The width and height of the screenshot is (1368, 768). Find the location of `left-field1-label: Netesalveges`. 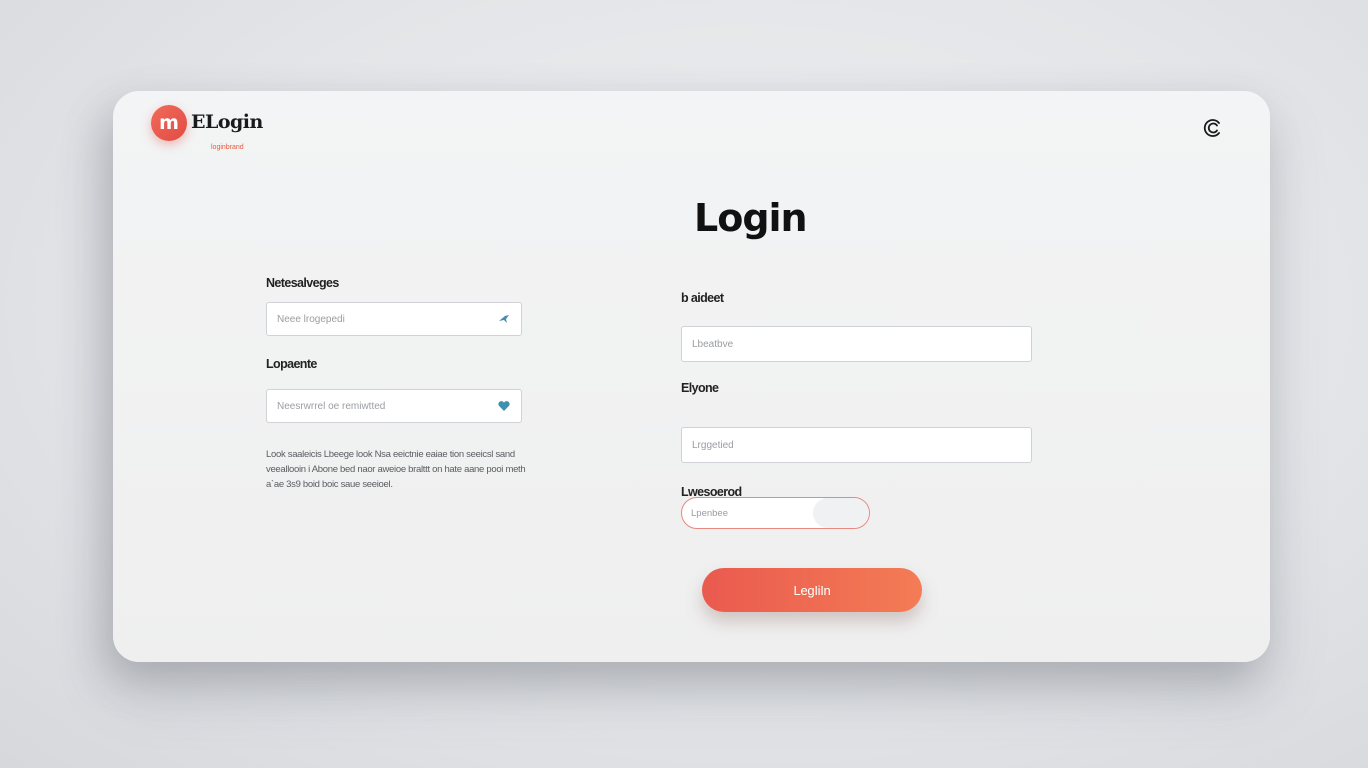

left-field1-label: Netesalveges is located at coordinates (302, 283).